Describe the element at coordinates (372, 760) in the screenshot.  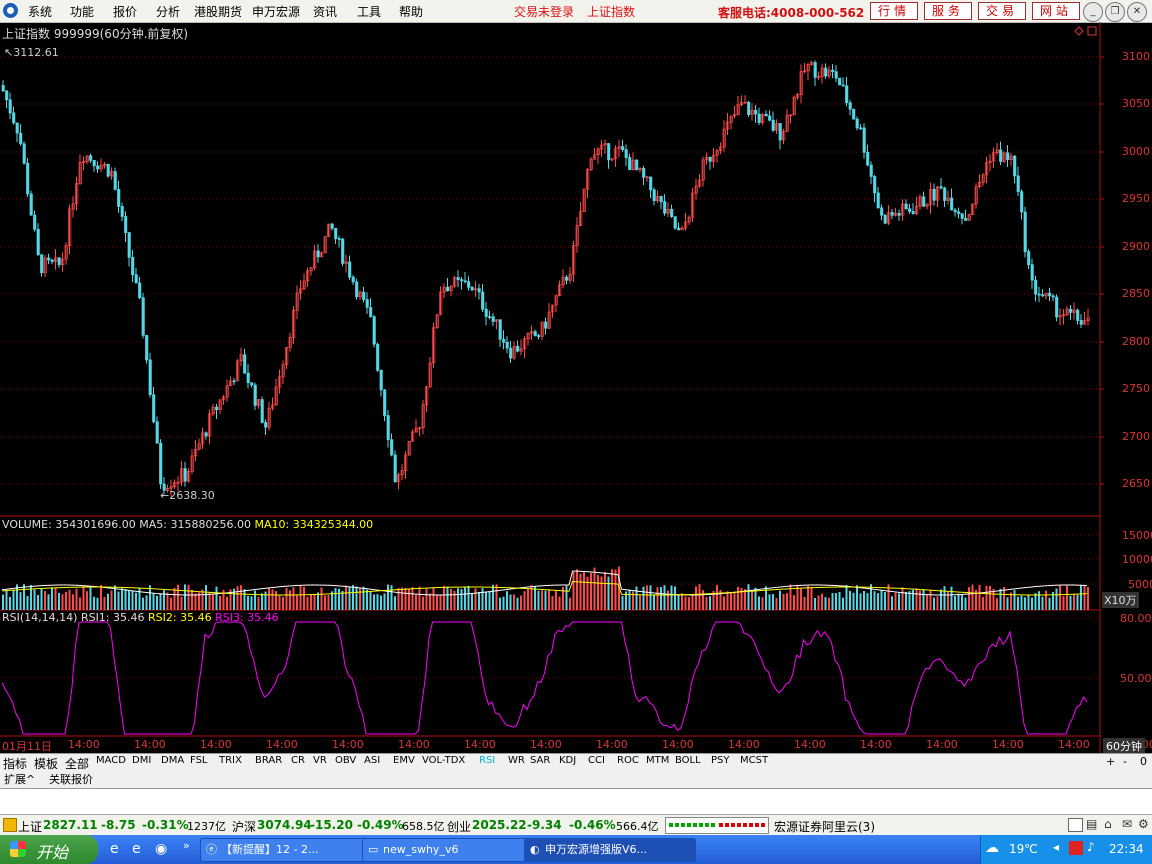
I see `tab-asi: ASI` at that location.